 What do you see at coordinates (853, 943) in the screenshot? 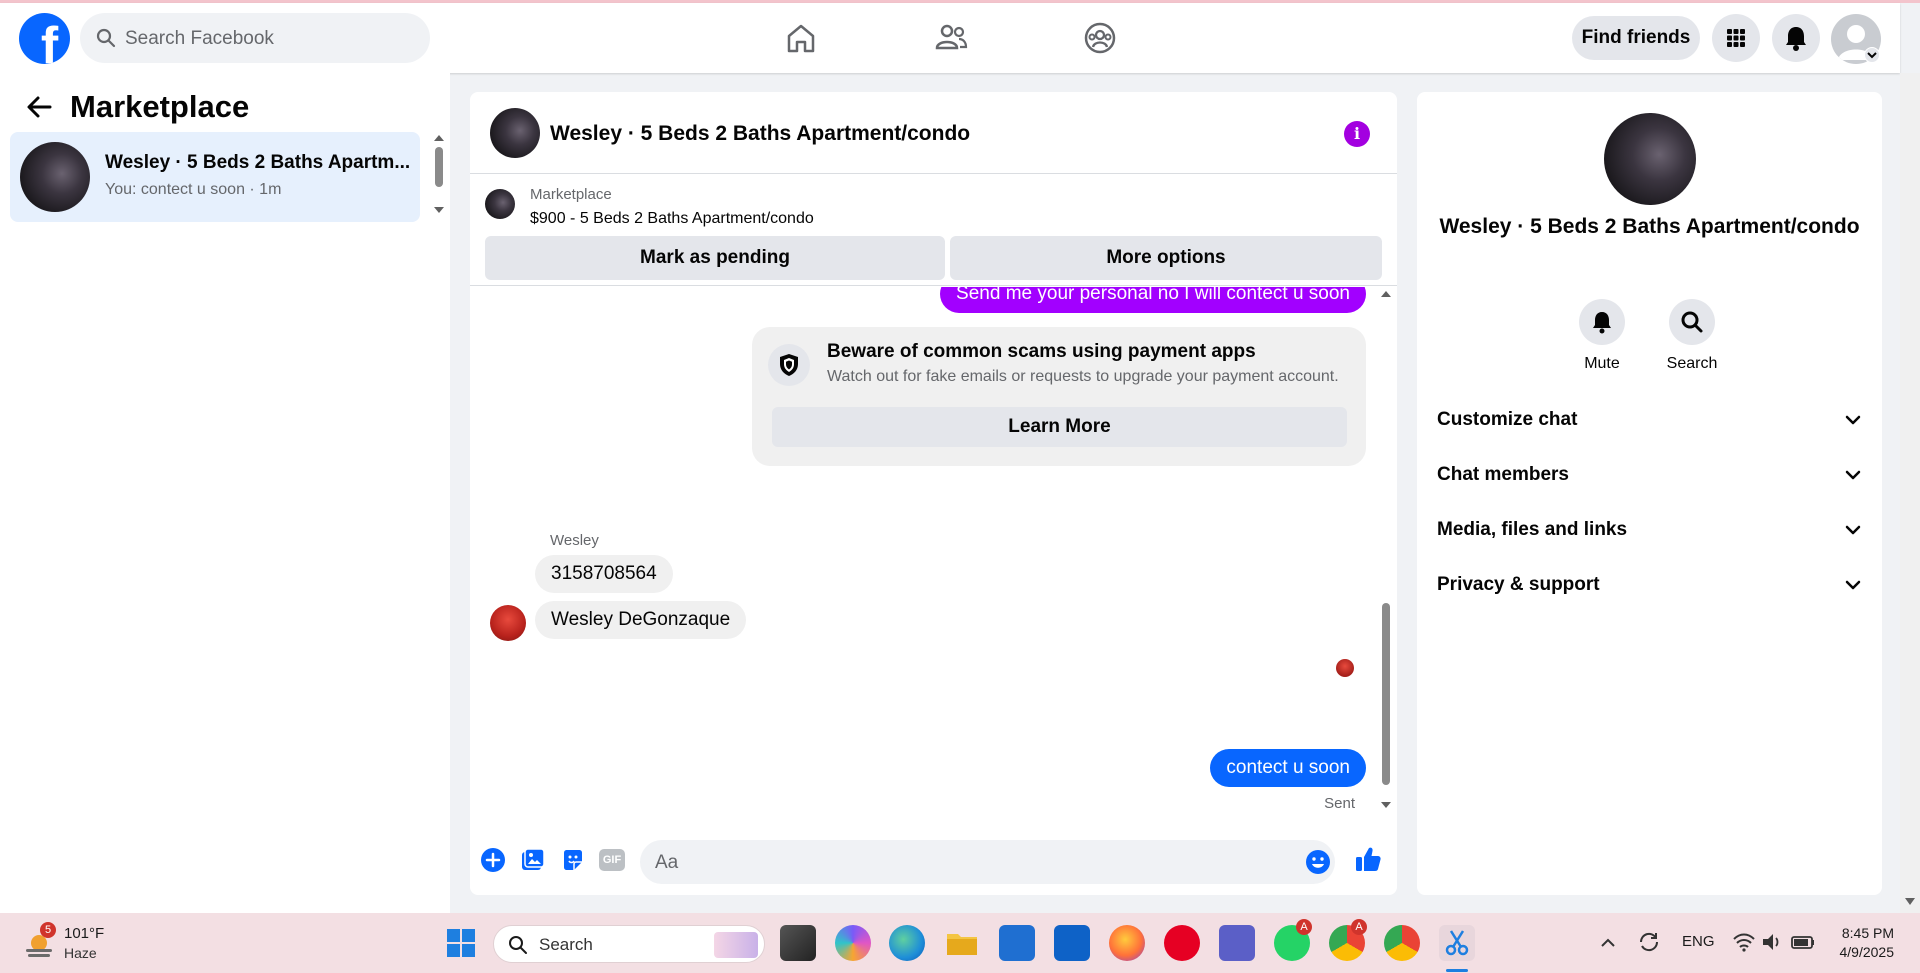
I see `copilot-icon` at bounding box center [853, 943].